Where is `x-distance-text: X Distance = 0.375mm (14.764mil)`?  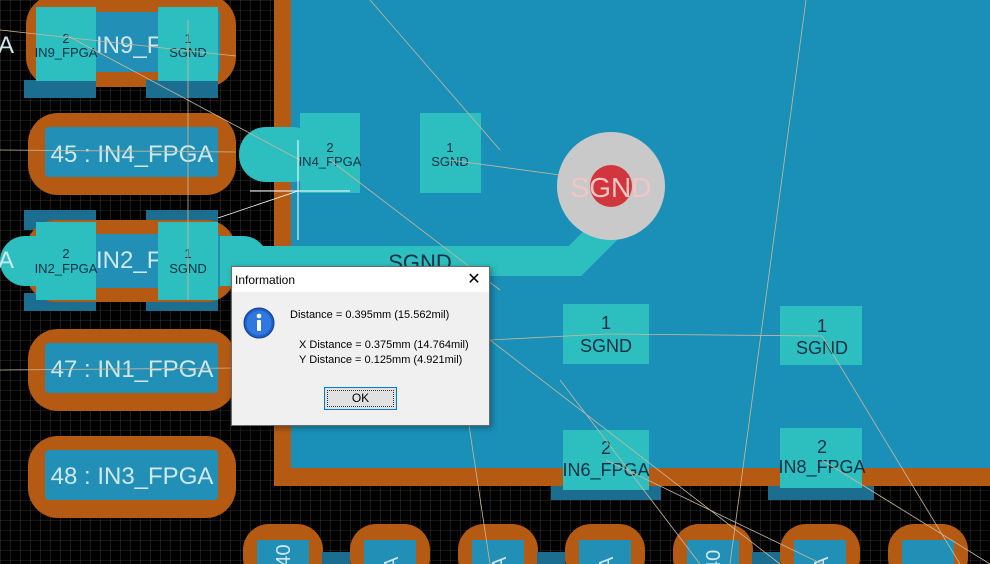 x-distance-text: X Distance = 0.375mm (14.764mil) is located at coordinates (384, 345).